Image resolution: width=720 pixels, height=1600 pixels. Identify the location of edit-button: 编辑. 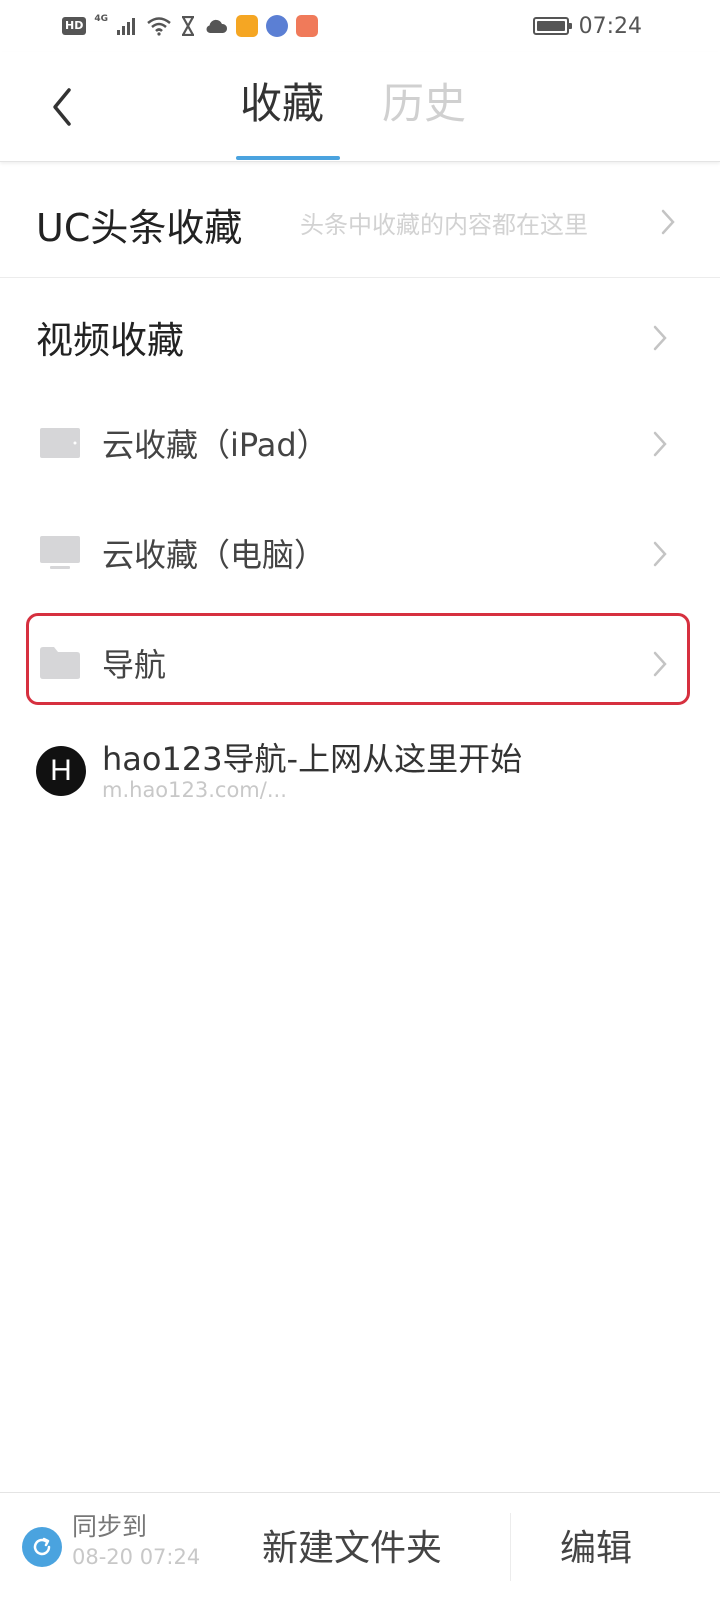
(596, 1545).